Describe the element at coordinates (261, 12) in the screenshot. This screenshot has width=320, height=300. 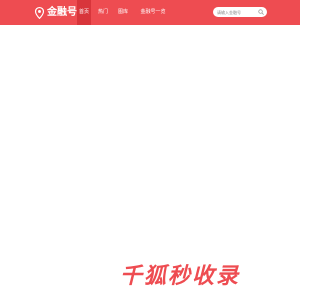
I see `search-icon` at that location.